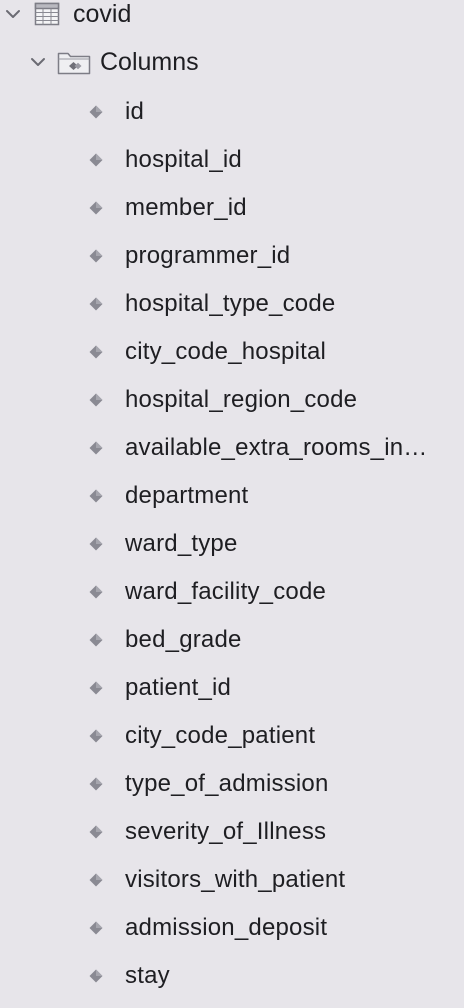  I want to click on column-item: hospital_region_code, so click(232, 400).